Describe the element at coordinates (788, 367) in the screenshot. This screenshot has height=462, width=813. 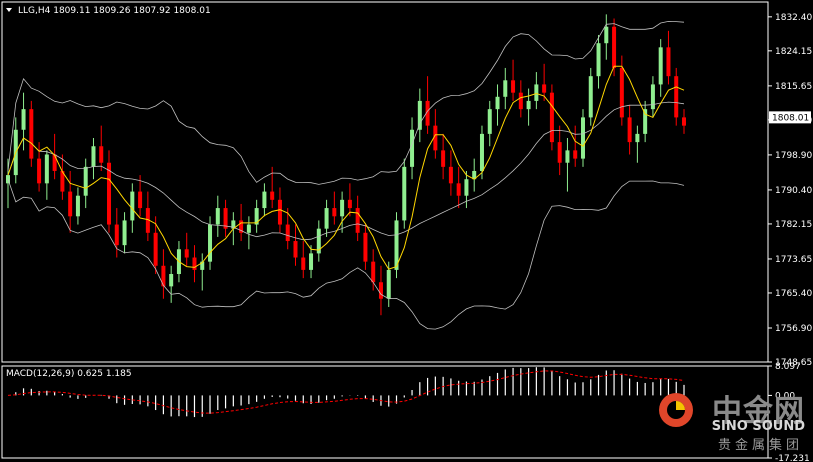
I see `macd-tick-label: 8.097` at that location.